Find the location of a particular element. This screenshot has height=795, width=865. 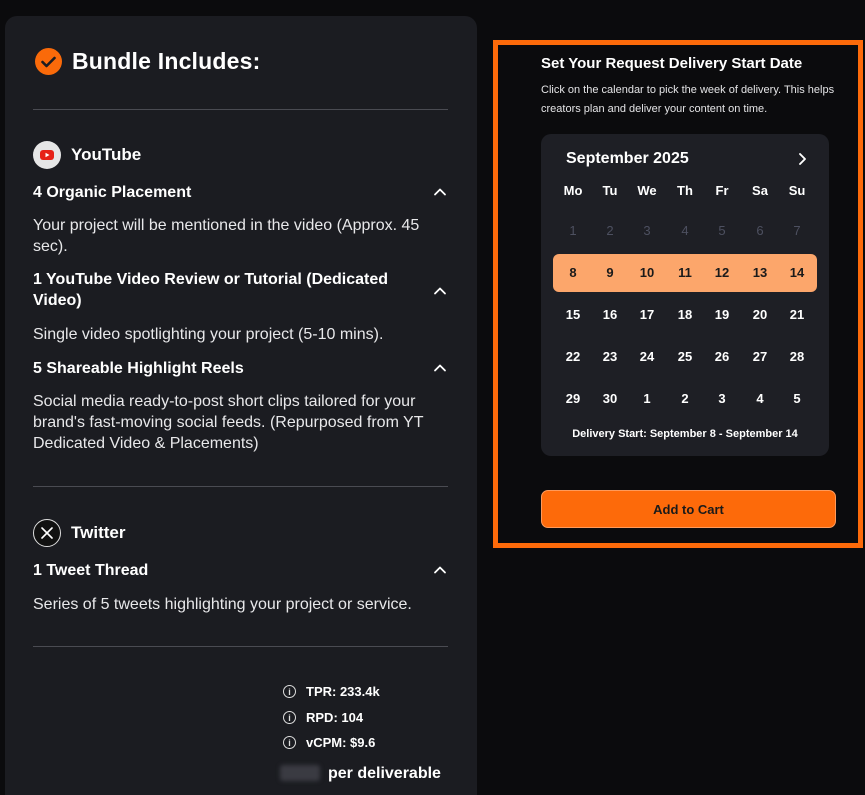

weekday-label: Fr is located at coordinates (722, 190).